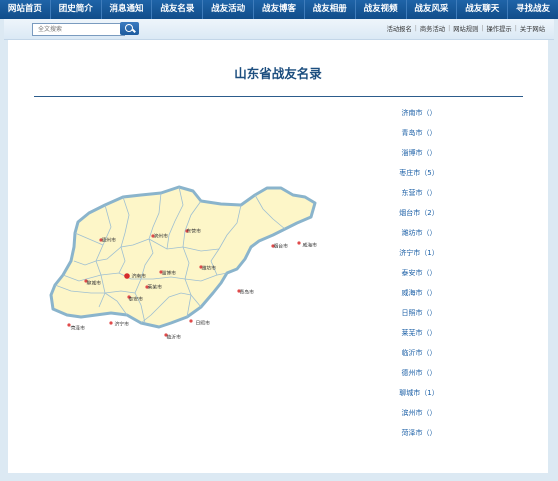  I want to click on province-shape, so click(183, 257).